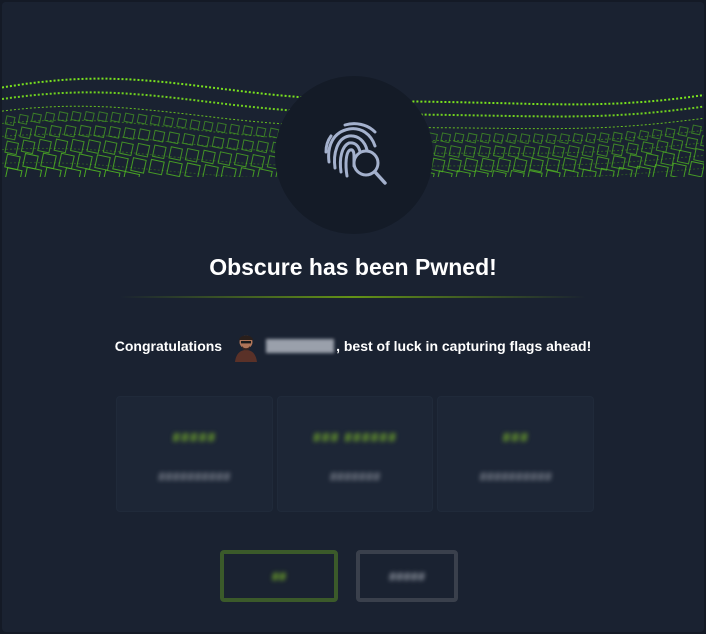 This screenshot has width=706, height=634. I want to click on challenge-badge, so click(354, 155).